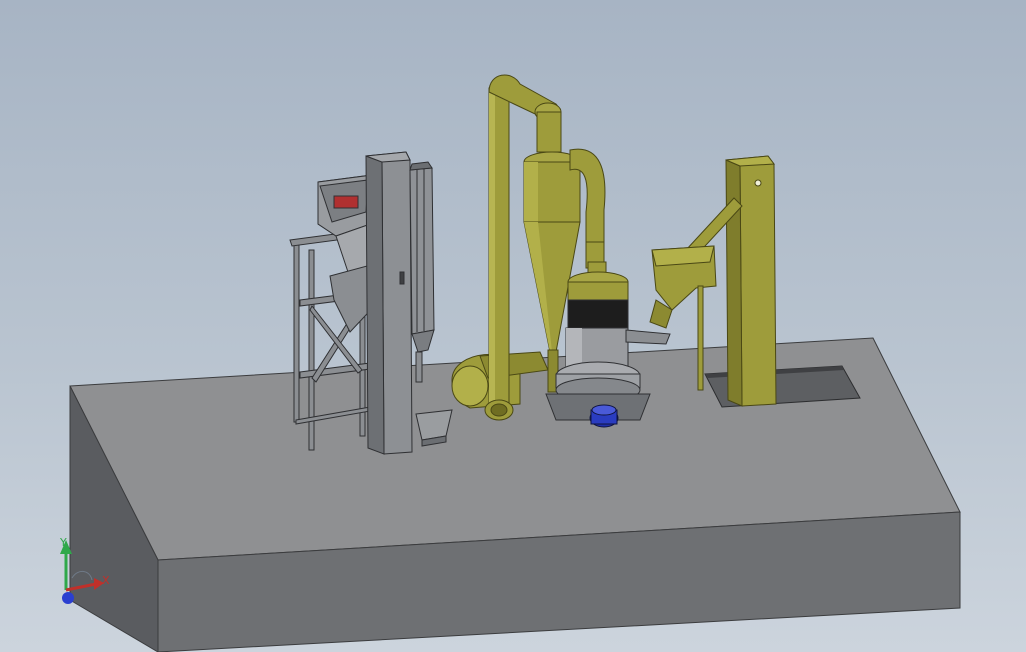  I want to click on triad-x-label: X, so click(106, 580).